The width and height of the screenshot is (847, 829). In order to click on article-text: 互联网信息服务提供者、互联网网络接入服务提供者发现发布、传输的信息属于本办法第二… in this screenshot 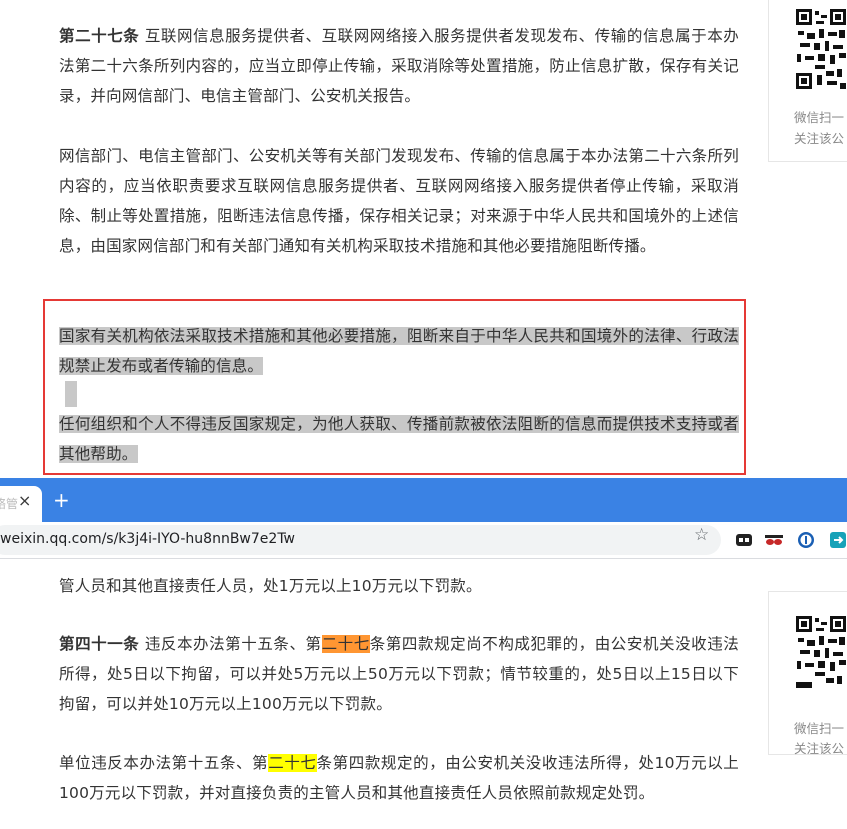, I will do `click(399, 66)`.